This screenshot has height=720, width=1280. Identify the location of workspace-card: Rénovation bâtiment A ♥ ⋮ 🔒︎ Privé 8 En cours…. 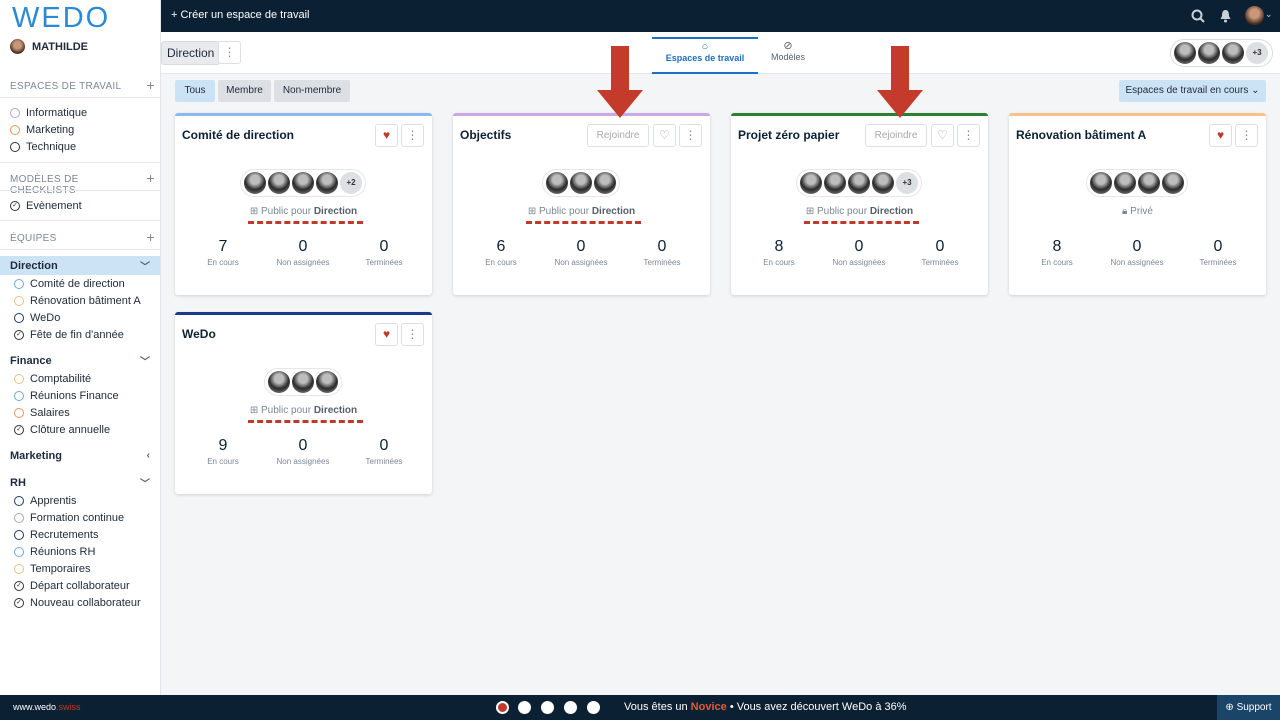
(1137, 204).